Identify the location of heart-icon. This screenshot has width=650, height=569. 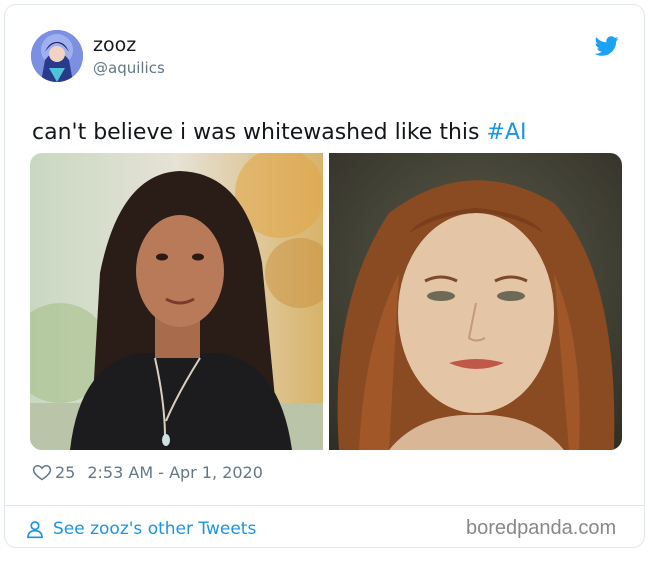
(42, 472).